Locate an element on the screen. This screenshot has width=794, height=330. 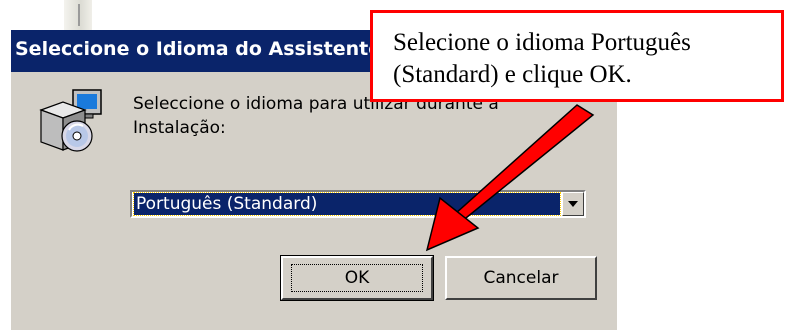
pointer-arrow-shaft is located at coordinates (524, 164).